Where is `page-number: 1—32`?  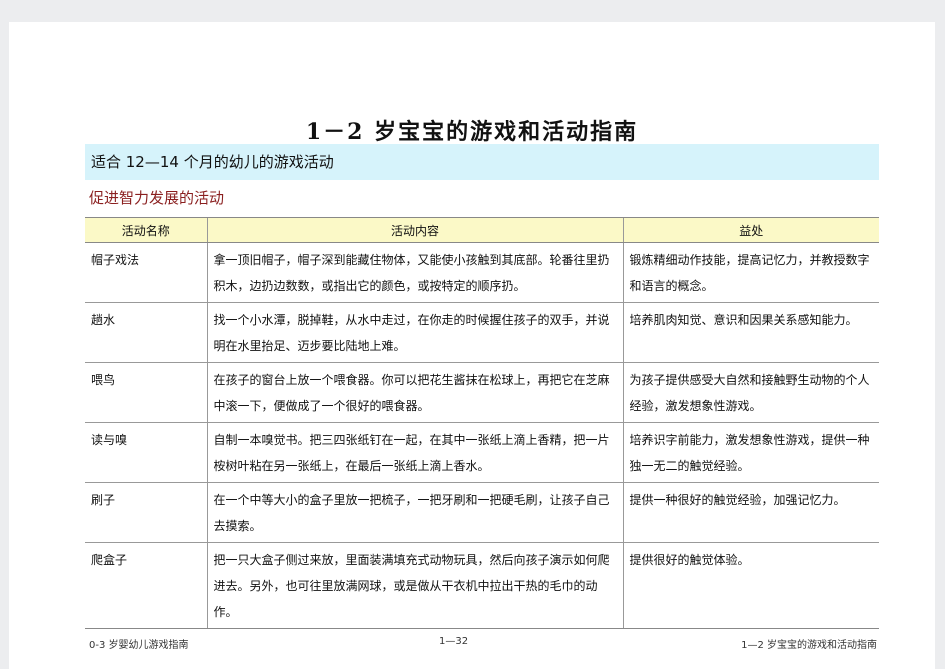 page-number: 1—32 is located at coordinates (454, 641).